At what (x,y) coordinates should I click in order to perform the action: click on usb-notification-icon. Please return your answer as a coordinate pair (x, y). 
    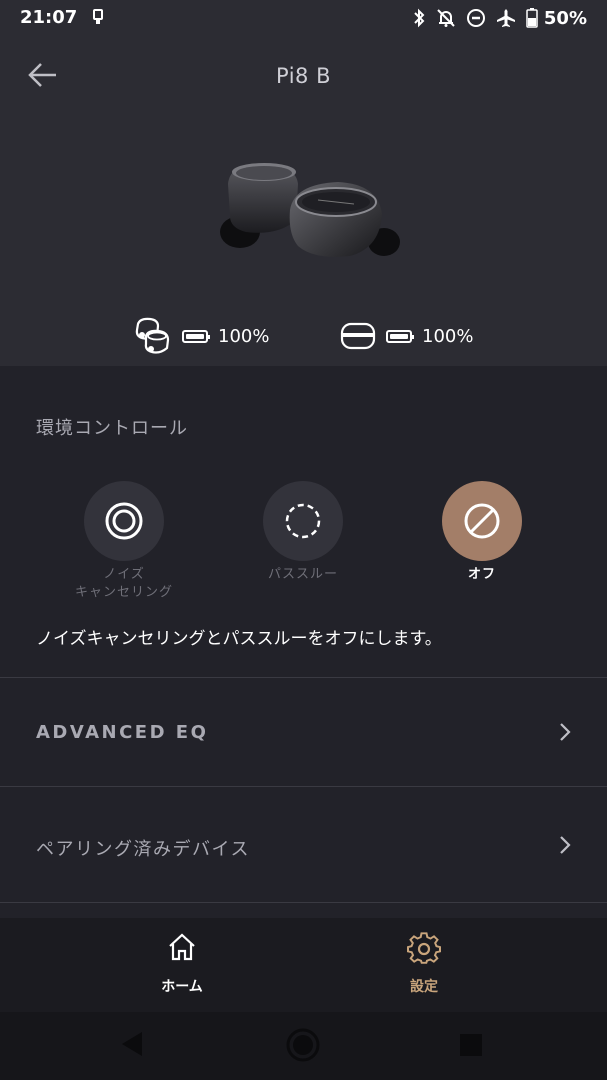
    Looking at the image, I should click on (98, 16).